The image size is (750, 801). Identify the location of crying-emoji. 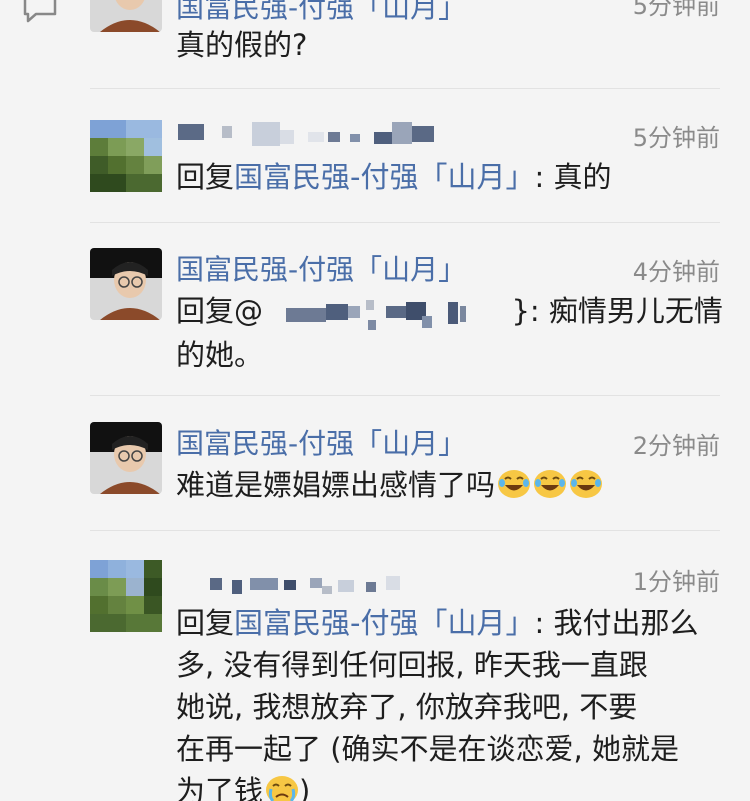
(282, 788).